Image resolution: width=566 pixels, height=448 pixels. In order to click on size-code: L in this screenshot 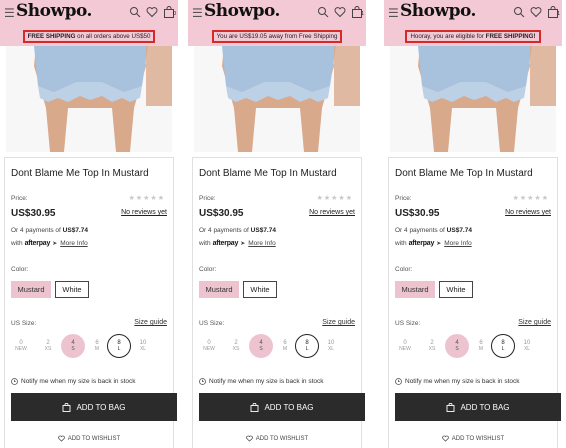, I will do `click(307, 349)`.